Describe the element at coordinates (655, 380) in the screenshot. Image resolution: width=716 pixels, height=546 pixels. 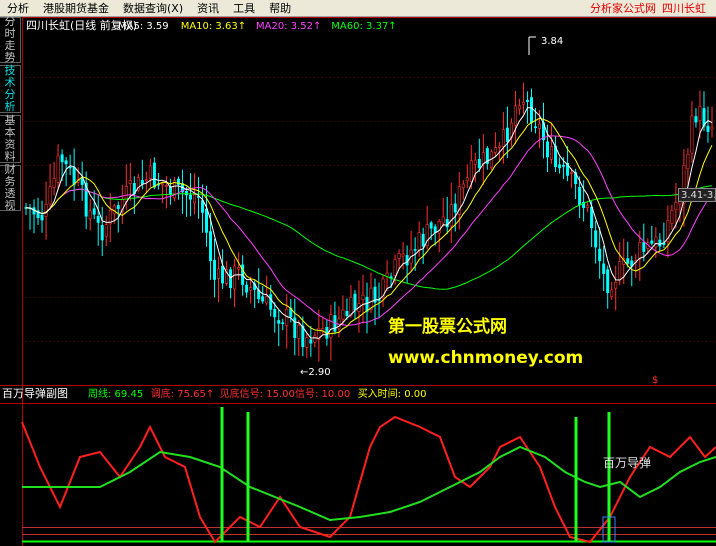
I see `dollar-mark: $` at that location.